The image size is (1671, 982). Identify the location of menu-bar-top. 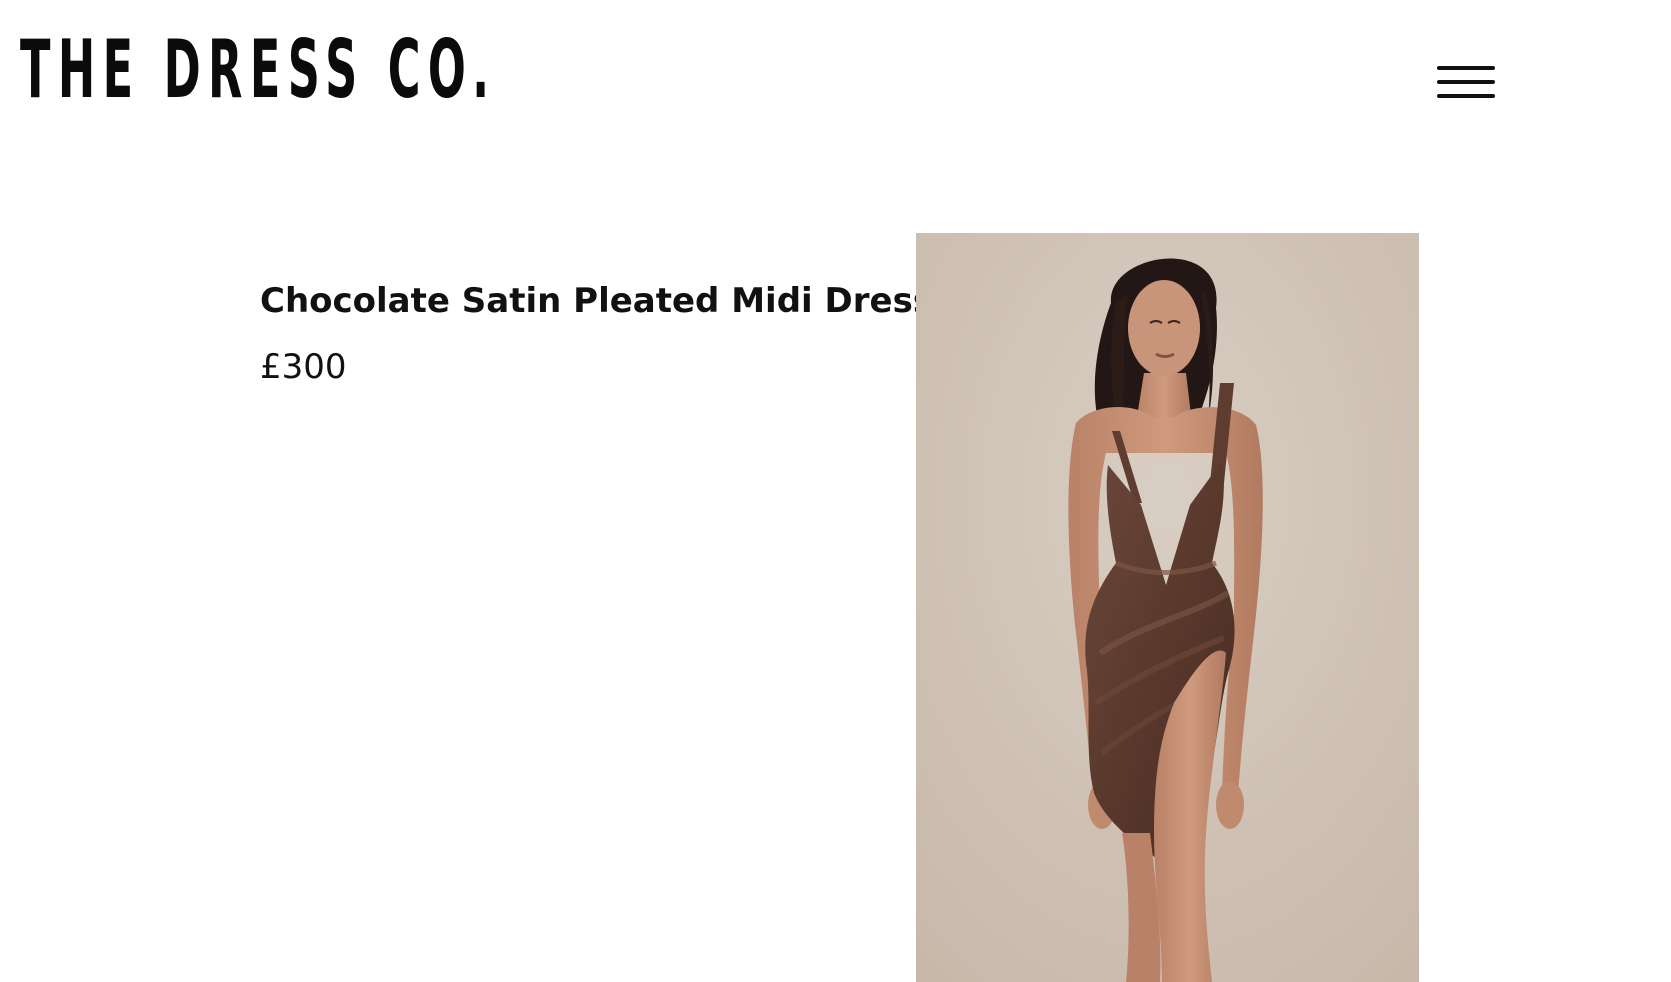
(1466, 68).